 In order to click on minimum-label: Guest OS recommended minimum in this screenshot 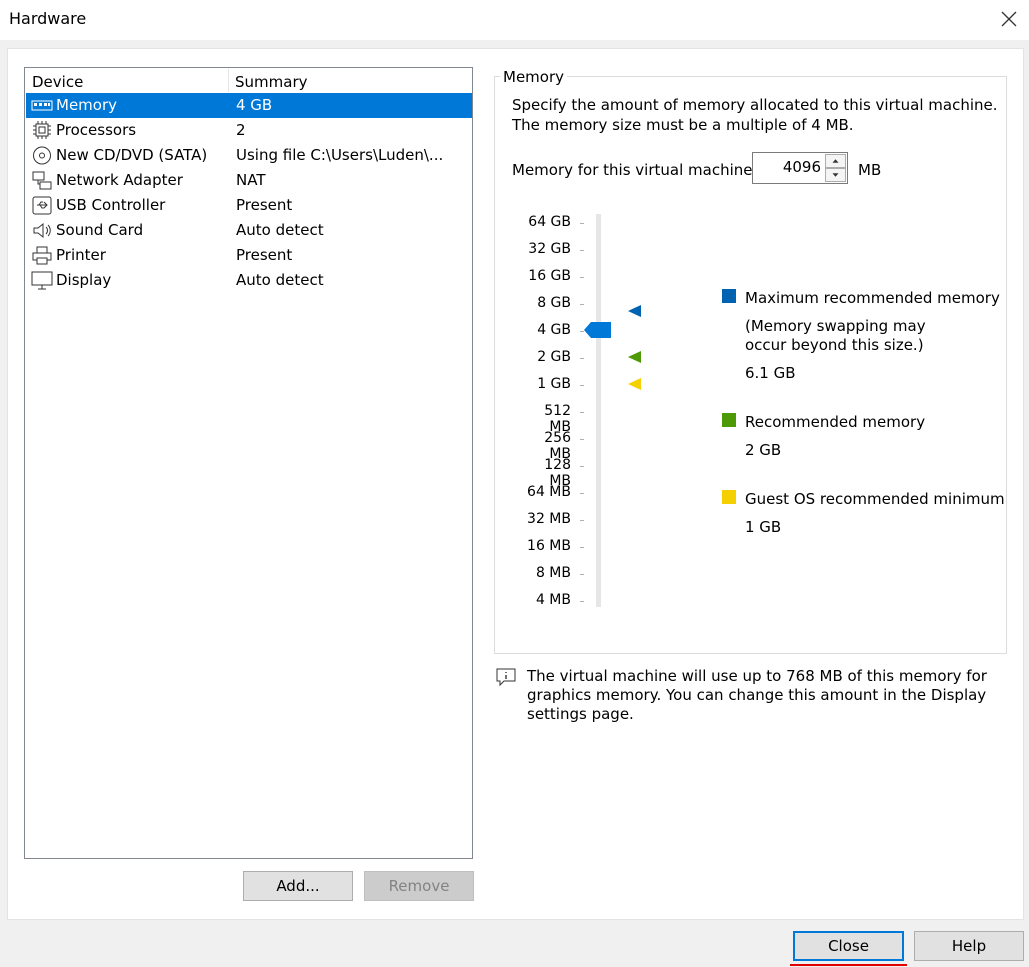, I will do `click(875, 499)`.